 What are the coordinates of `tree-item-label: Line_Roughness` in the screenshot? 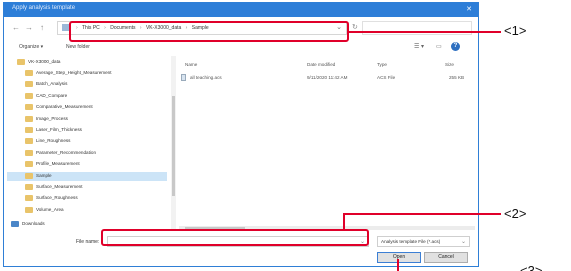 It's located at (53, 141).